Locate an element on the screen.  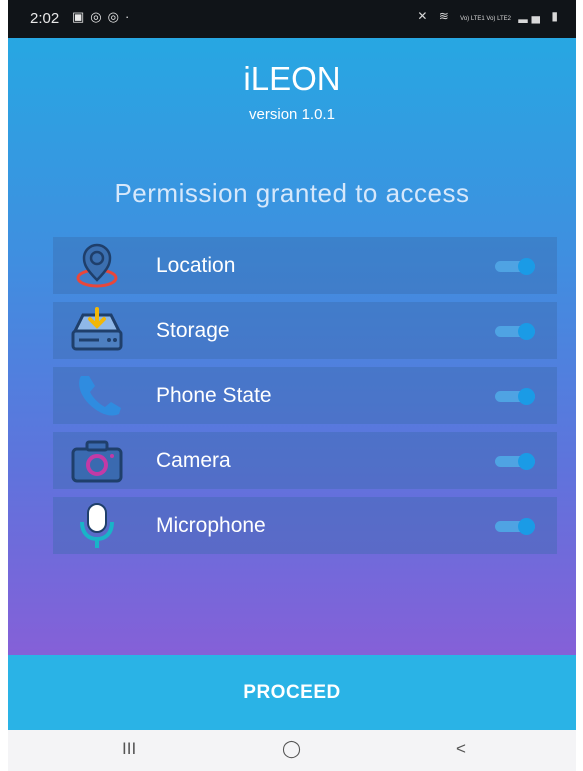
status-bar: 2:02 ▣◎◎· ✕ ≋ Vo) LTE1 Vo) LTE2 ▂▄ ▮ is located at coordinates (292, 19).